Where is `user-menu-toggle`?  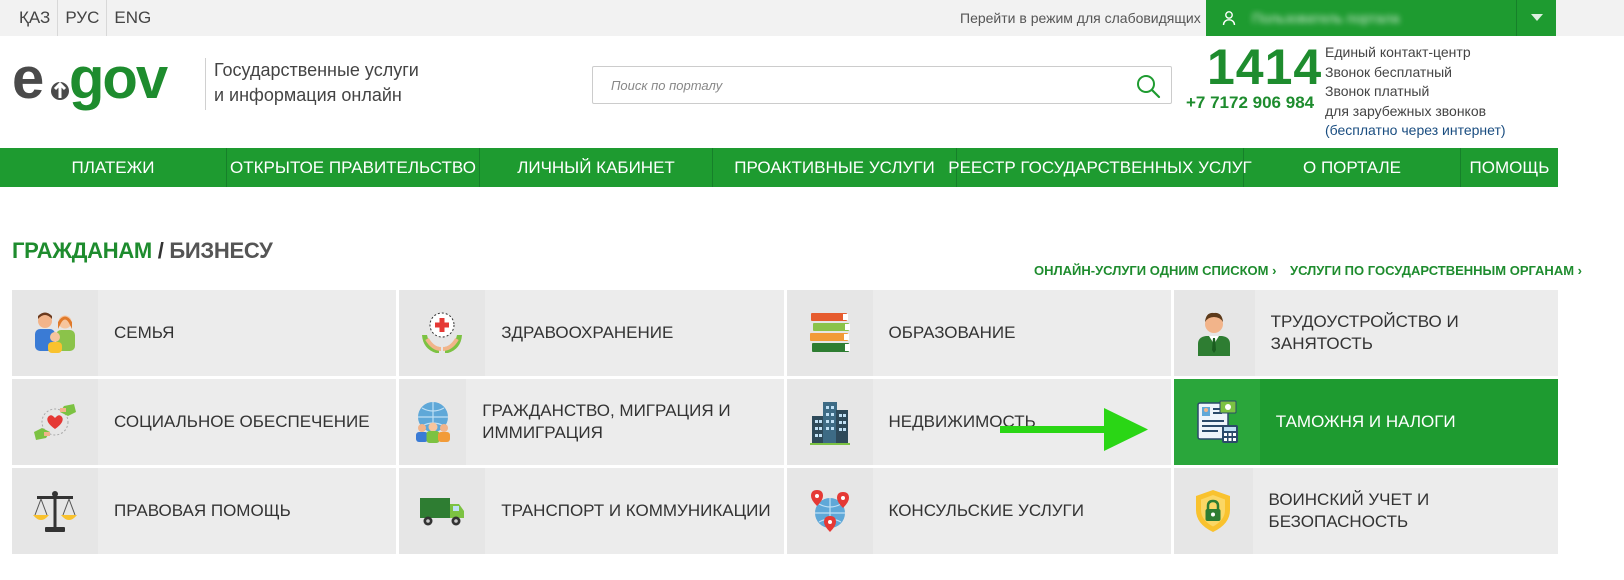 user-menu-toggle is located at coordinates (1536, 18).